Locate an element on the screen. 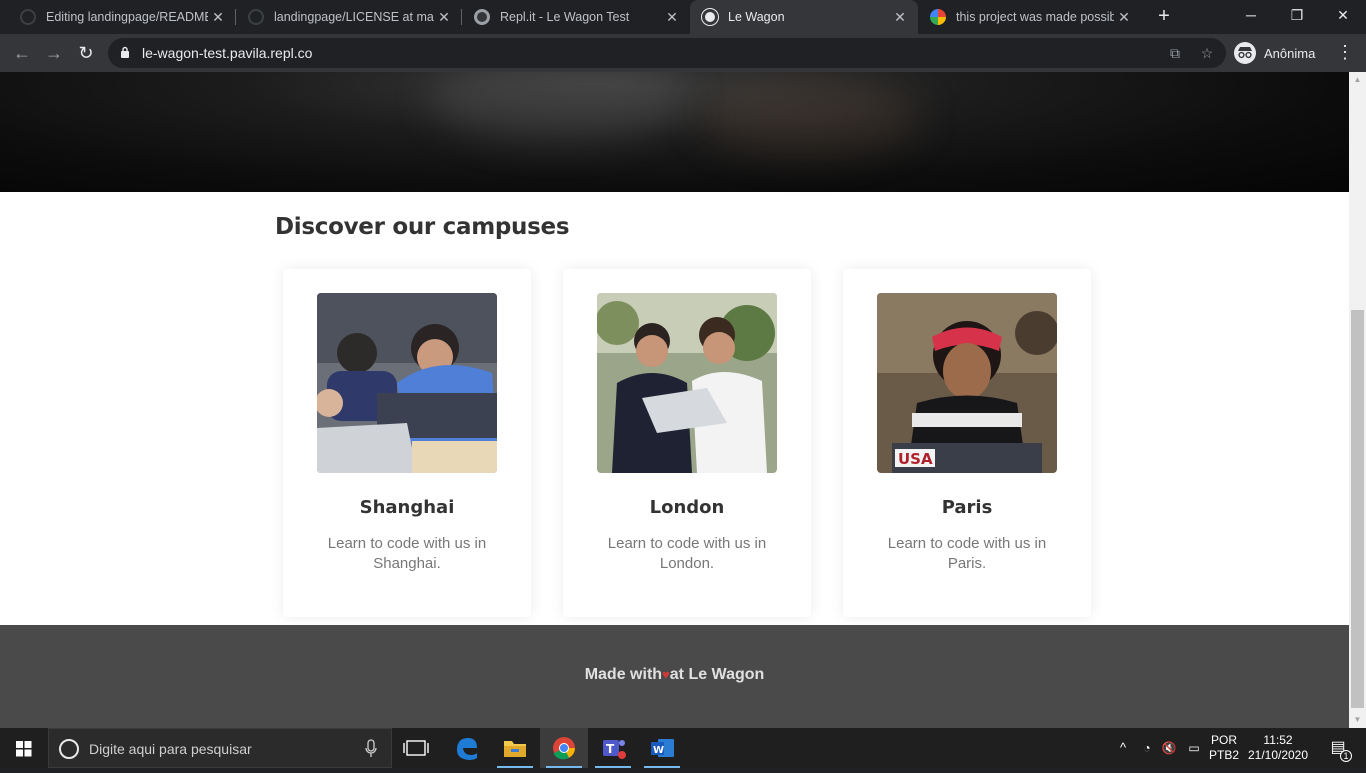  battery-icon: ▭ is located at coordinates (1194, 748).